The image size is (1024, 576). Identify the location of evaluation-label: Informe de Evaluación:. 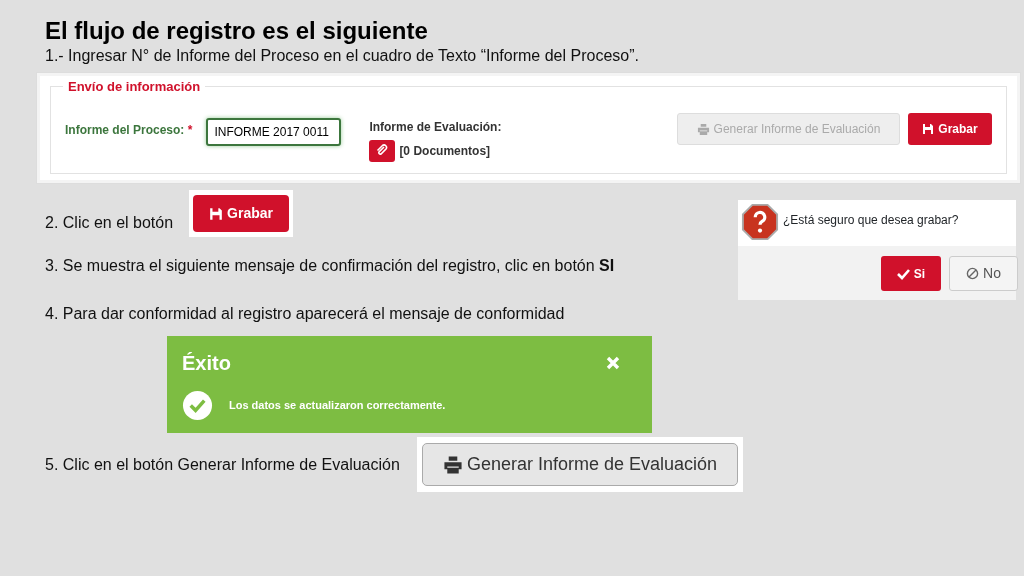
(435, 127).